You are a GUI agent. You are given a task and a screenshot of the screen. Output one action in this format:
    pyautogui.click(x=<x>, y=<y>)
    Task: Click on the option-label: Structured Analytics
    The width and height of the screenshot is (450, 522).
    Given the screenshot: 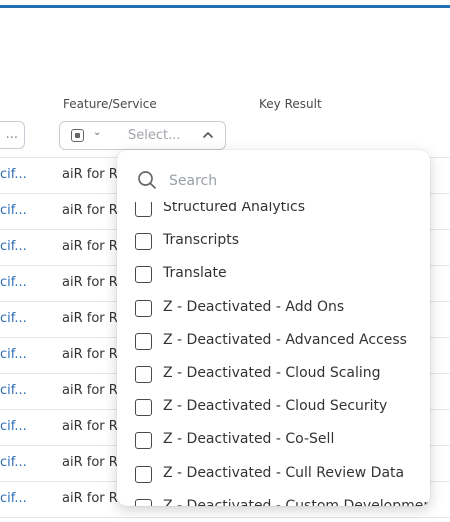 What is the action you would take?
    pyautogui.click(x=234, y=208)
    